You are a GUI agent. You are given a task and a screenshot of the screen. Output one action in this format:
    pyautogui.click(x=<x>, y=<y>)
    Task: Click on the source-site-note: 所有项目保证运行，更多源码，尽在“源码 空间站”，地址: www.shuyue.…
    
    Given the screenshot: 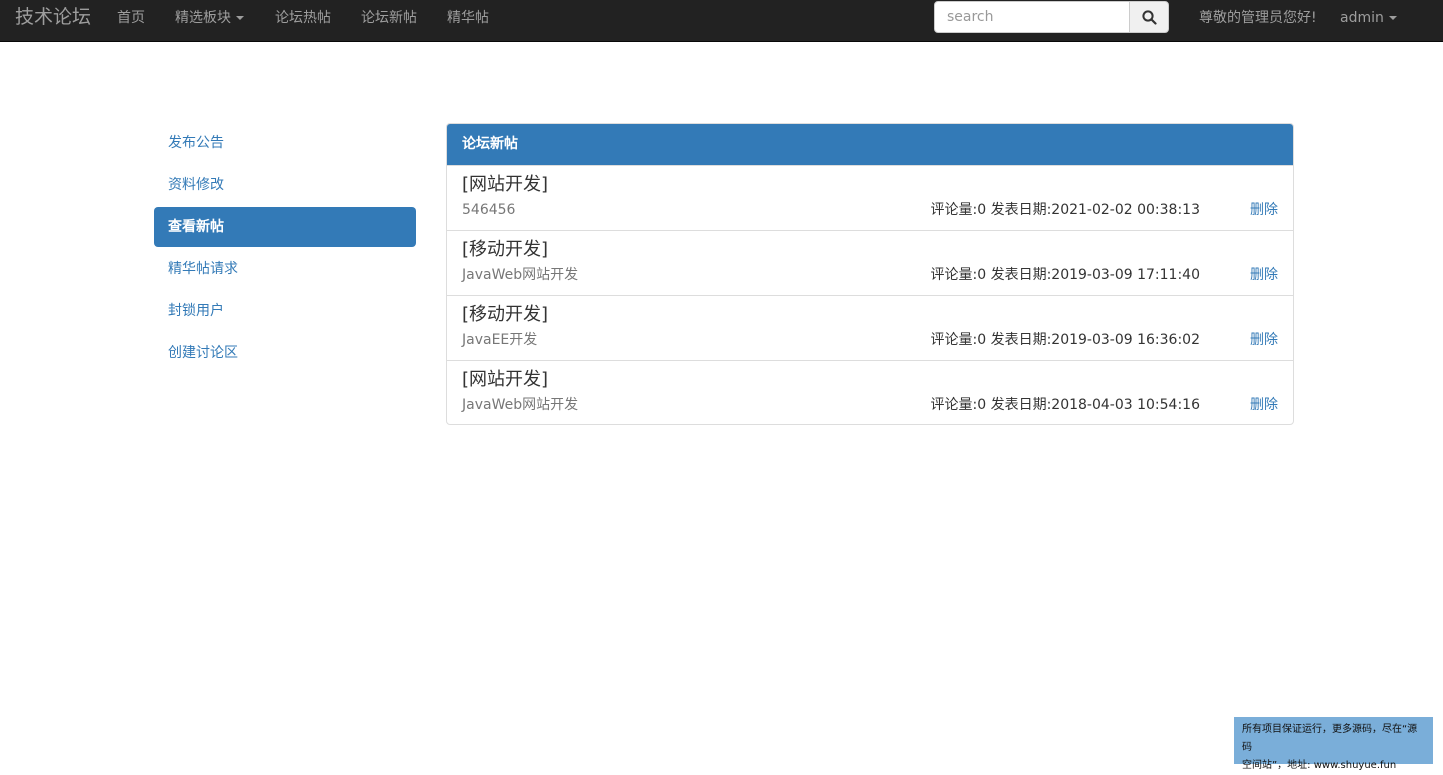 What is the action you would take?
    pyautogui.click(x=1333, y=744)
    